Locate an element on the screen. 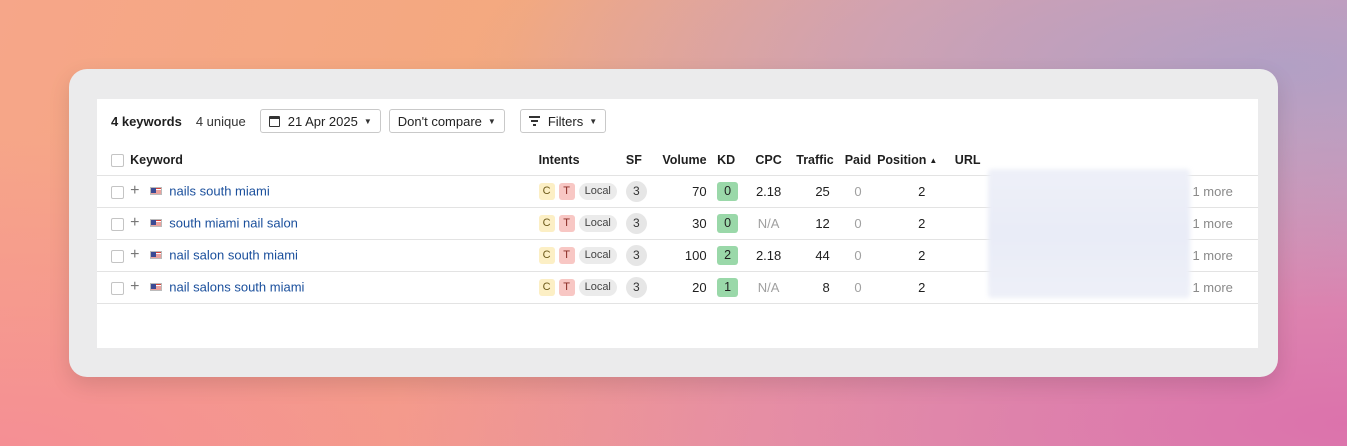 The height and width of the screenshot is (446, 1347). filters-dropdown: Filters ▼ is located at coordinates (563, 121).